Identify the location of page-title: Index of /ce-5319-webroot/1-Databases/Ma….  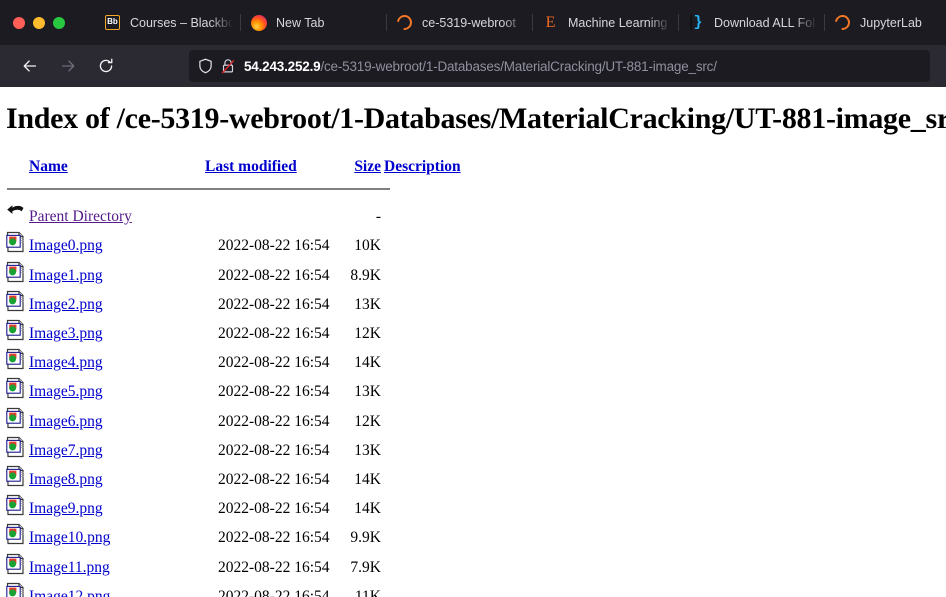
(476, 118).